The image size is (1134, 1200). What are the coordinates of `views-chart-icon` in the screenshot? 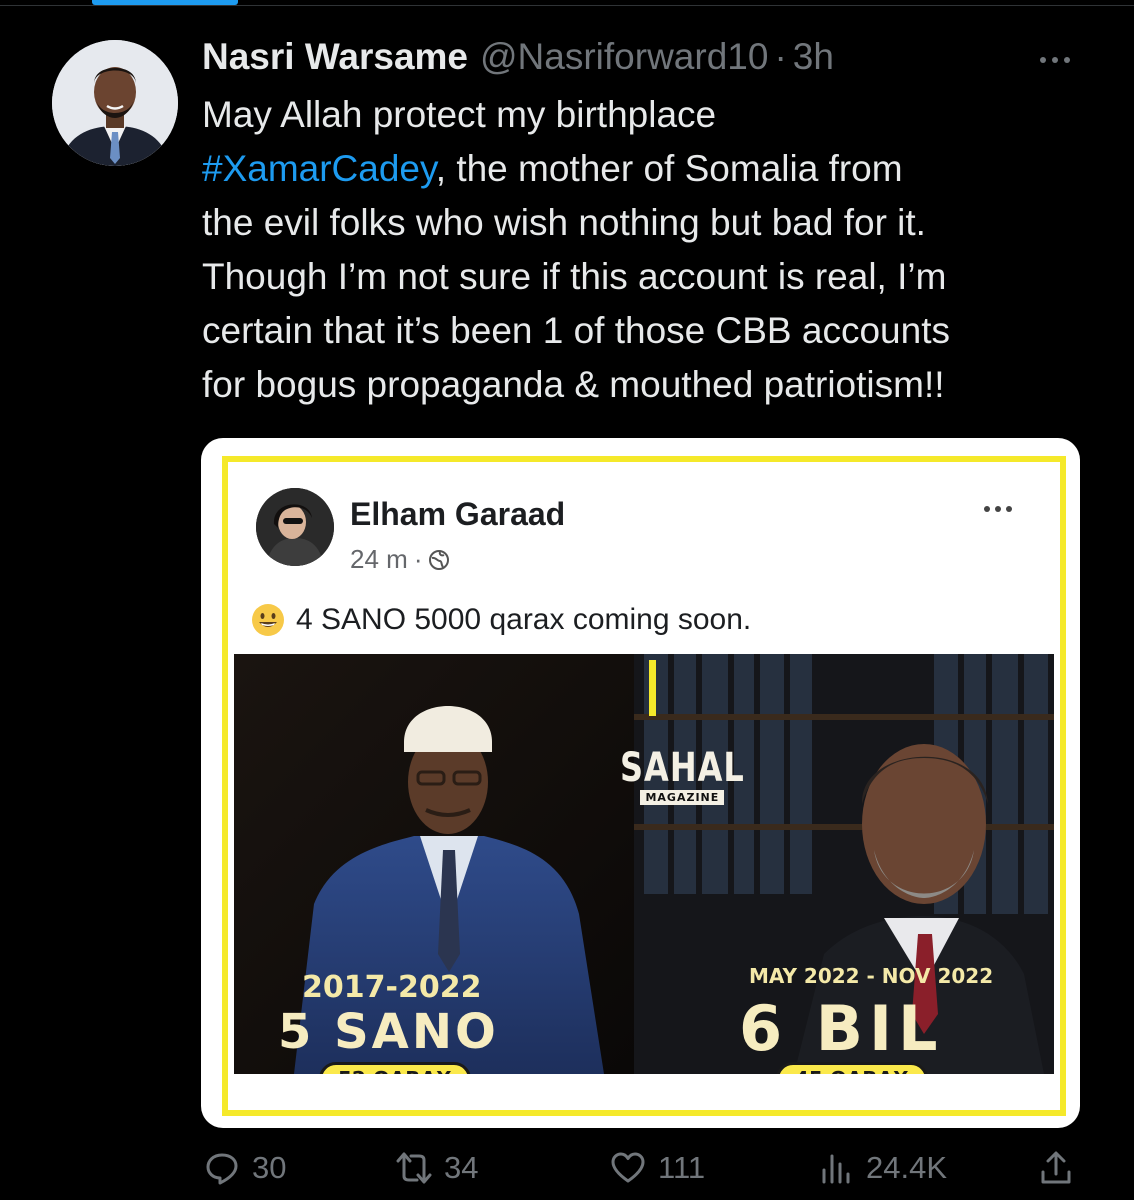 It's located at (836, 1169).